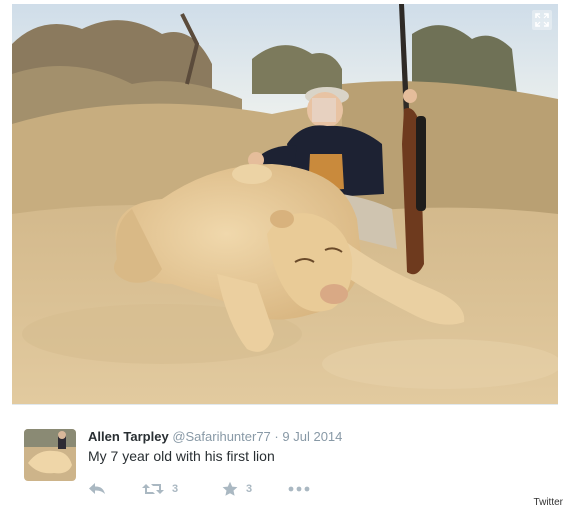  I want to click on author-handle: @Safarihunter77, so click(221, 436).